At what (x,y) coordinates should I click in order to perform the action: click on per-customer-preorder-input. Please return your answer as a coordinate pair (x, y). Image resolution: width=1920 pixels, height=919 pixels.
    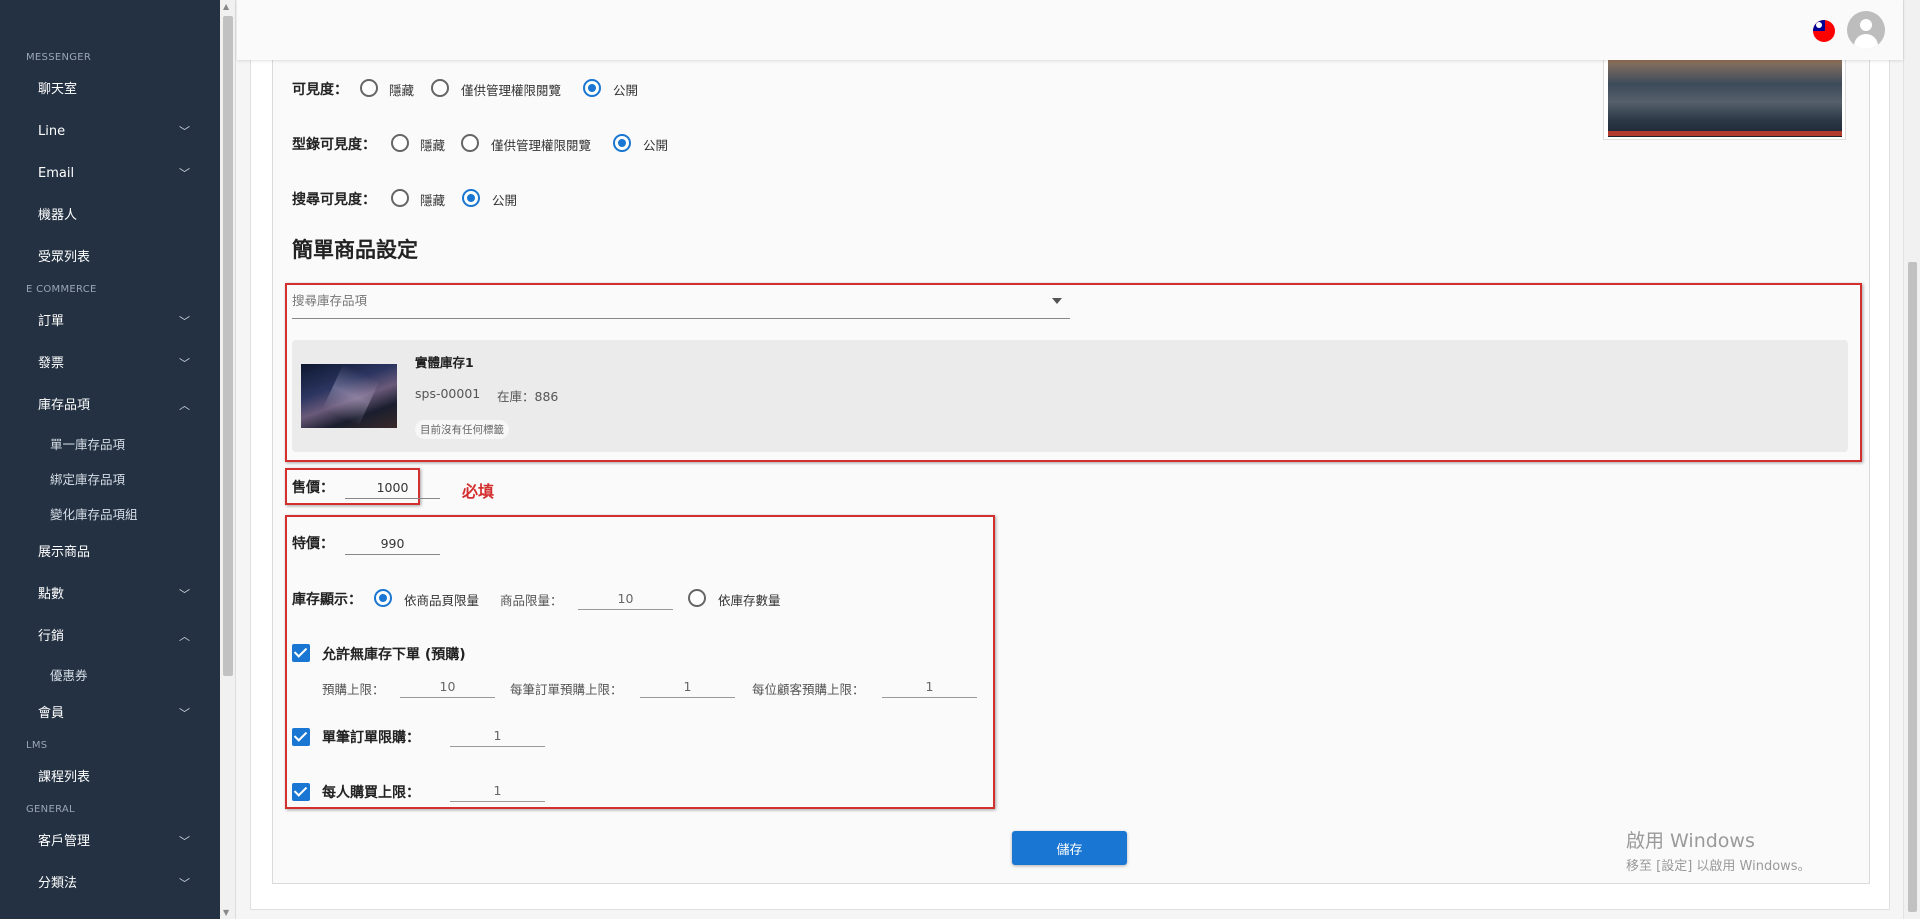
    Looking at the image, I should click on (929, 687).